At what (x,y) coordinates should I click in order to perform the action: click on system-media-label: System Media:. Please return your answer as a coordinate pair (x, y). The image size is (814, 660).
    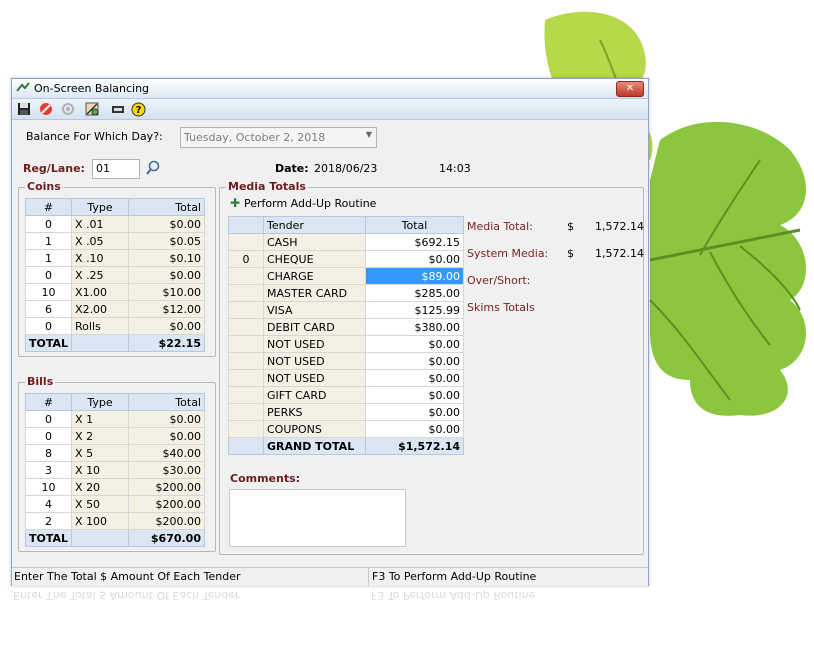
    Looking at the image, I should click on (508, 253).